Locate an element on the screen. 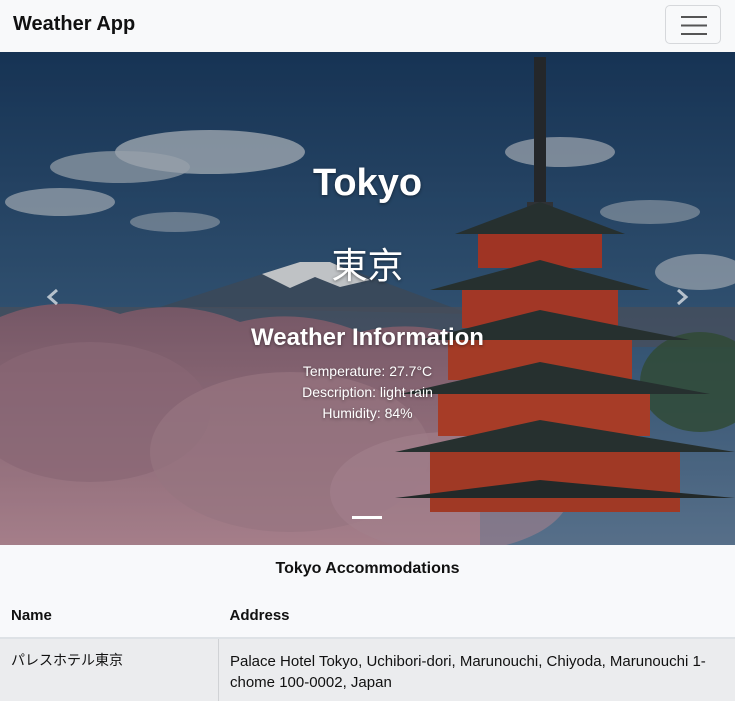 The width and height of the screenshot is (735, 701). chevron-right-icon is located at coordinates (682, 297).